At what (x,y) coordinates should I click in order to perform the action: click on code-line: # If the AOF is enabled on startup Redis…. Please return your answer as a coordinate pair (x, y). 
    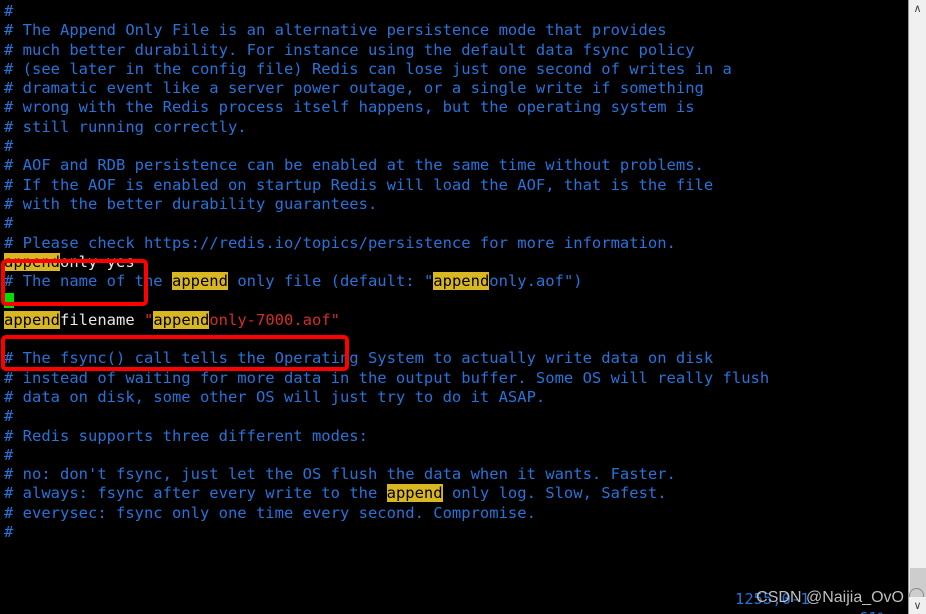
    Looking at the image, I should click on (456, 185).